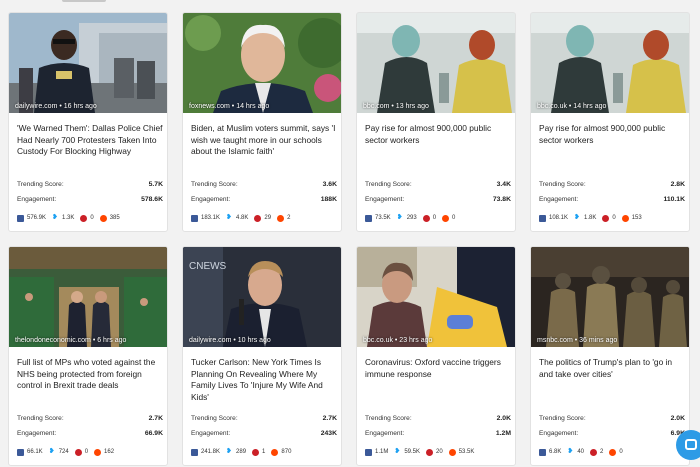 This screenshot has width=700, height=467. What do you see at coordinates (396, 106) in the screenshot?
I see `article-source: bbc.com • 13 hrs ago` at bounding box center [396, 106].